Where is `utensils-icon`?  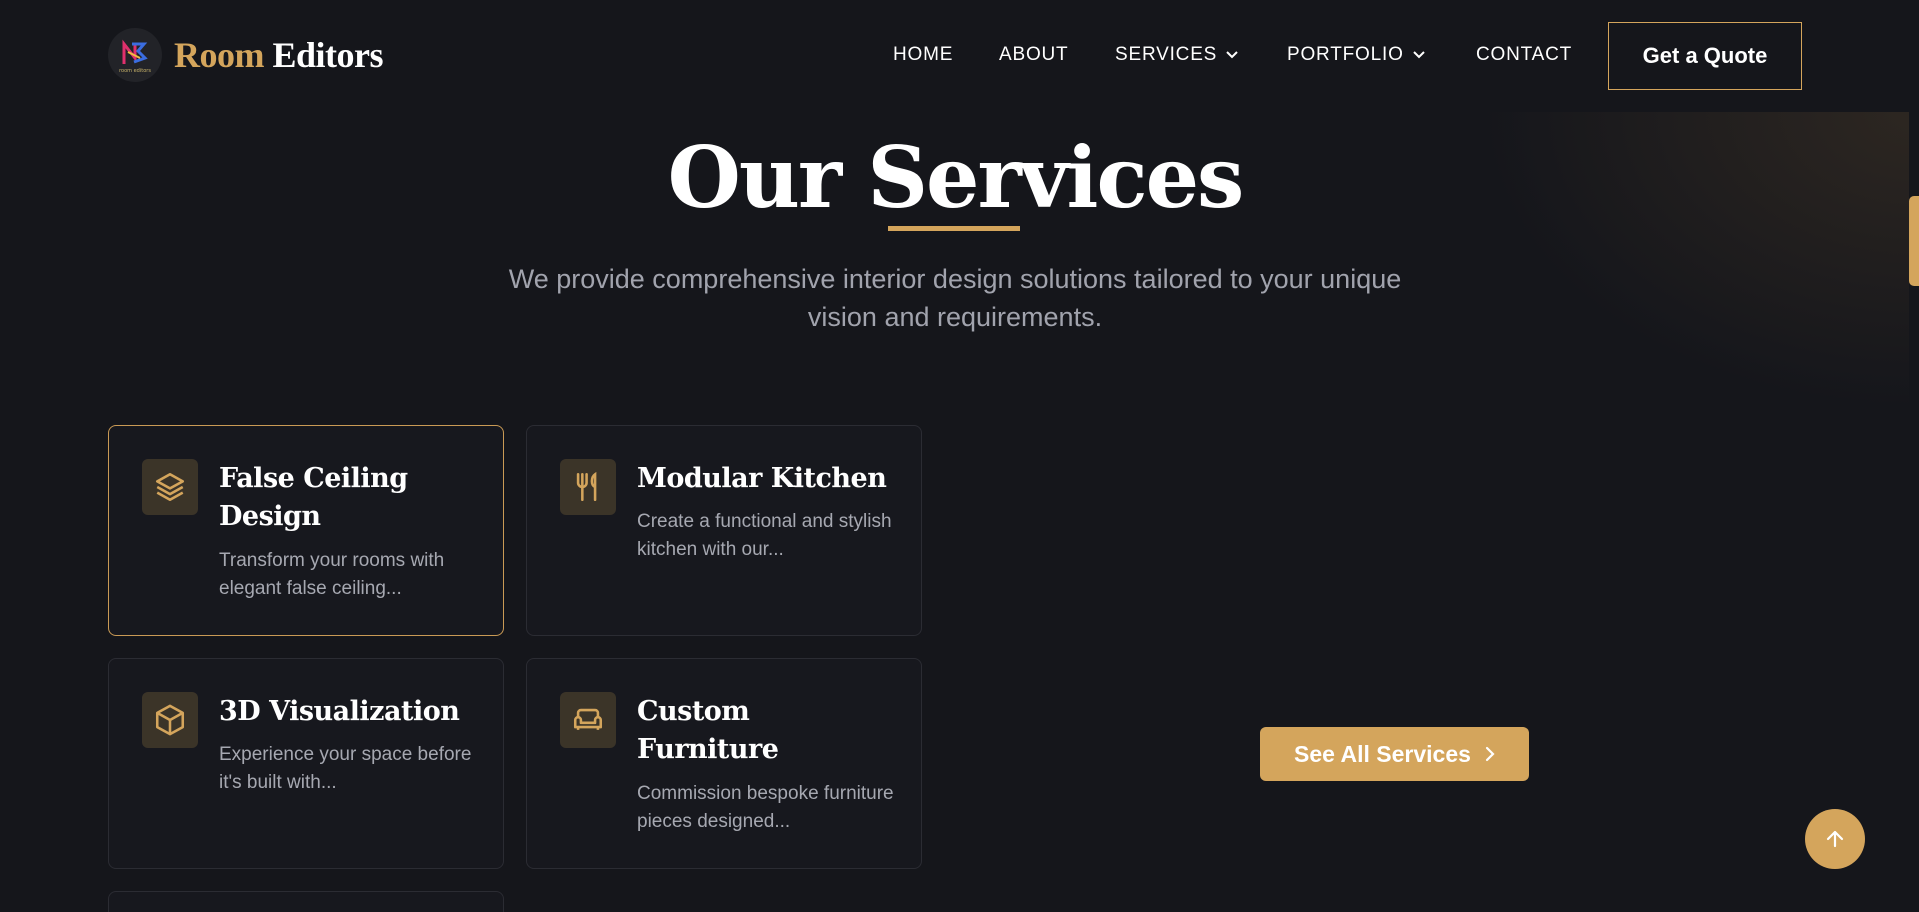 utensils-icon is located at coordinates (588, 487).